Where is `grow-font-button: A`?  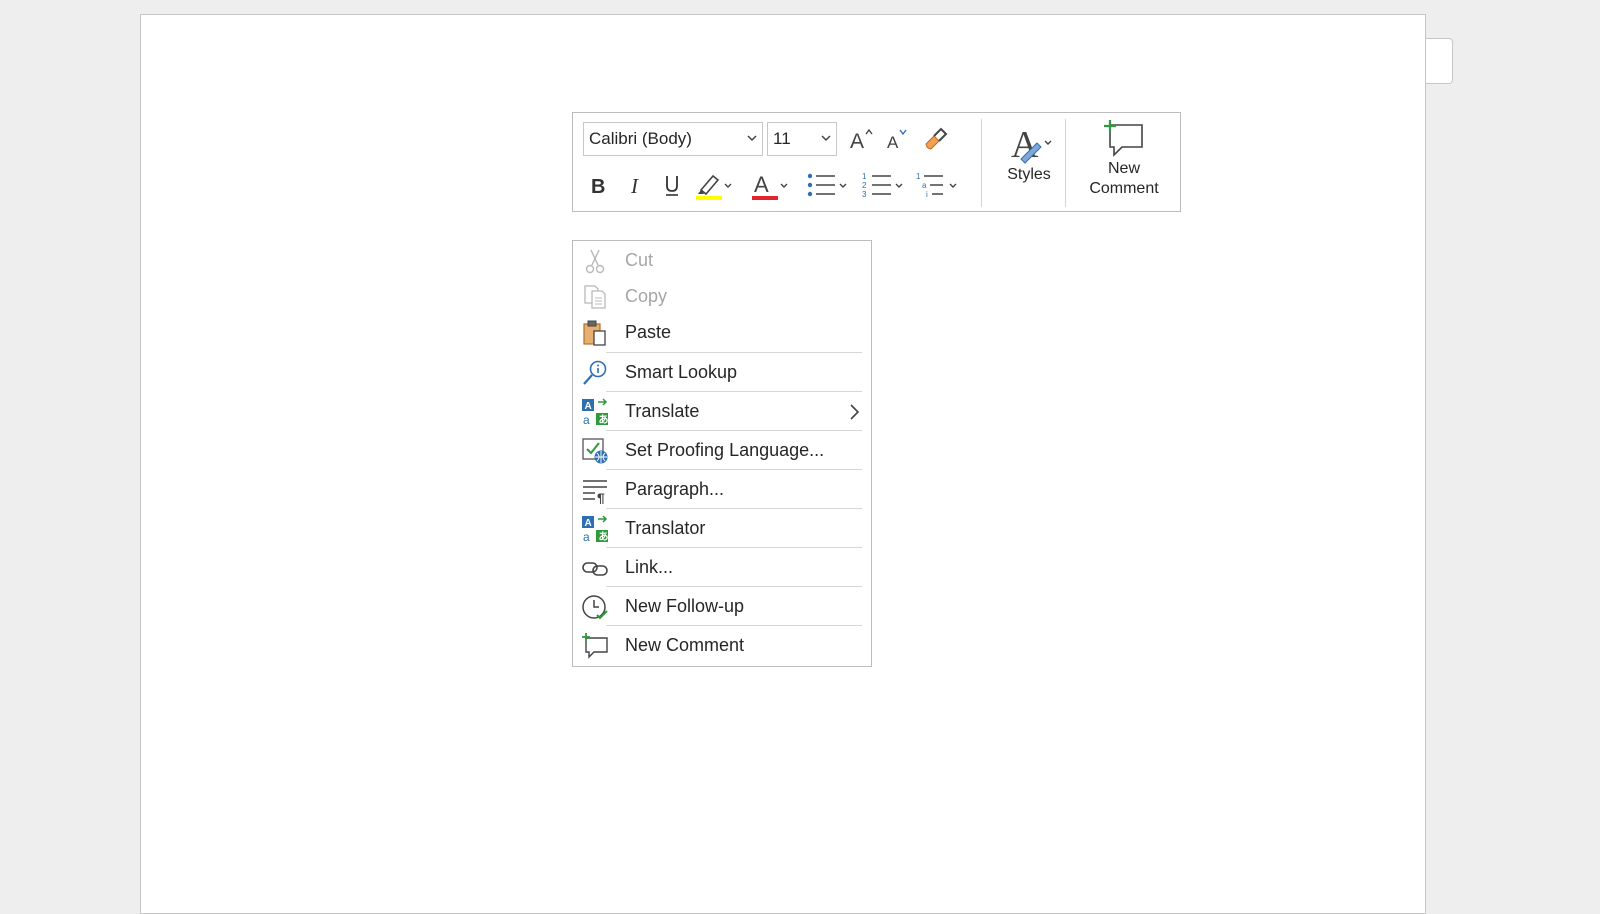
grow-font-button: A is located at coordinates (862, 139).